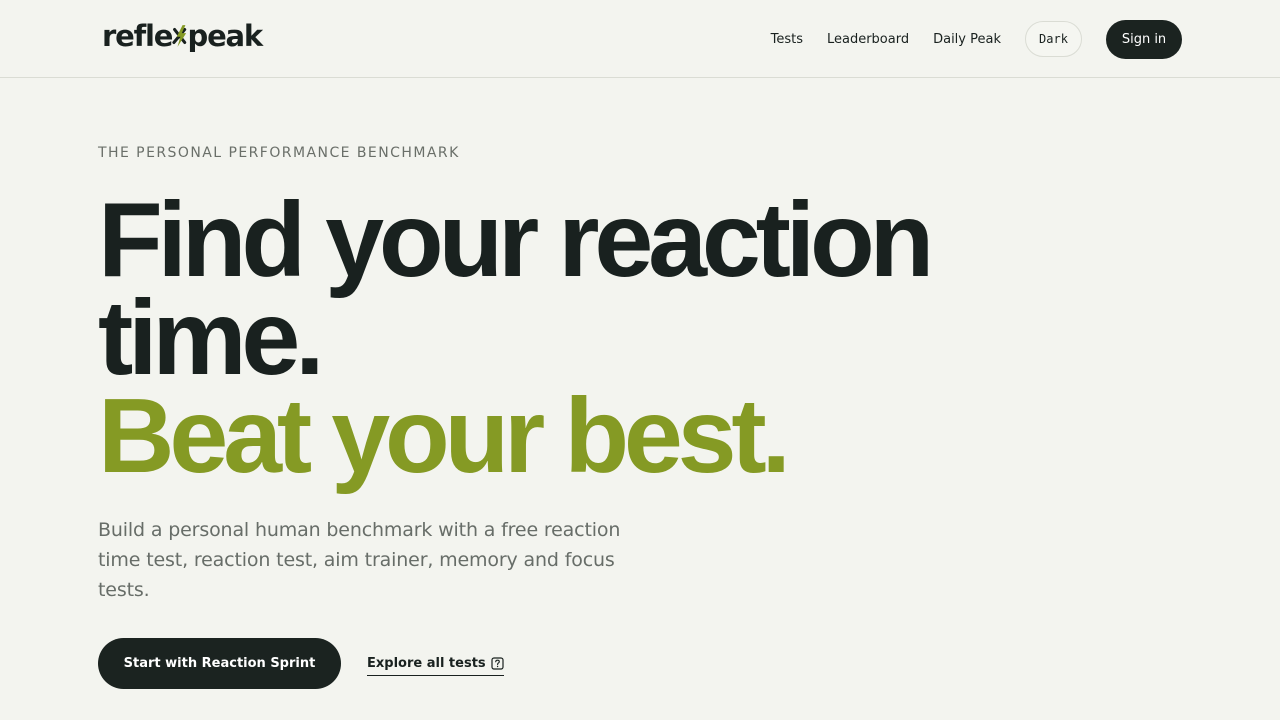 This screenshot has width=1280, height=720. What do you see at coordinates (967, 39) in the screenshot?
I see `nav-daily-peak: Daily Peak` at bounding box center [967, 39].